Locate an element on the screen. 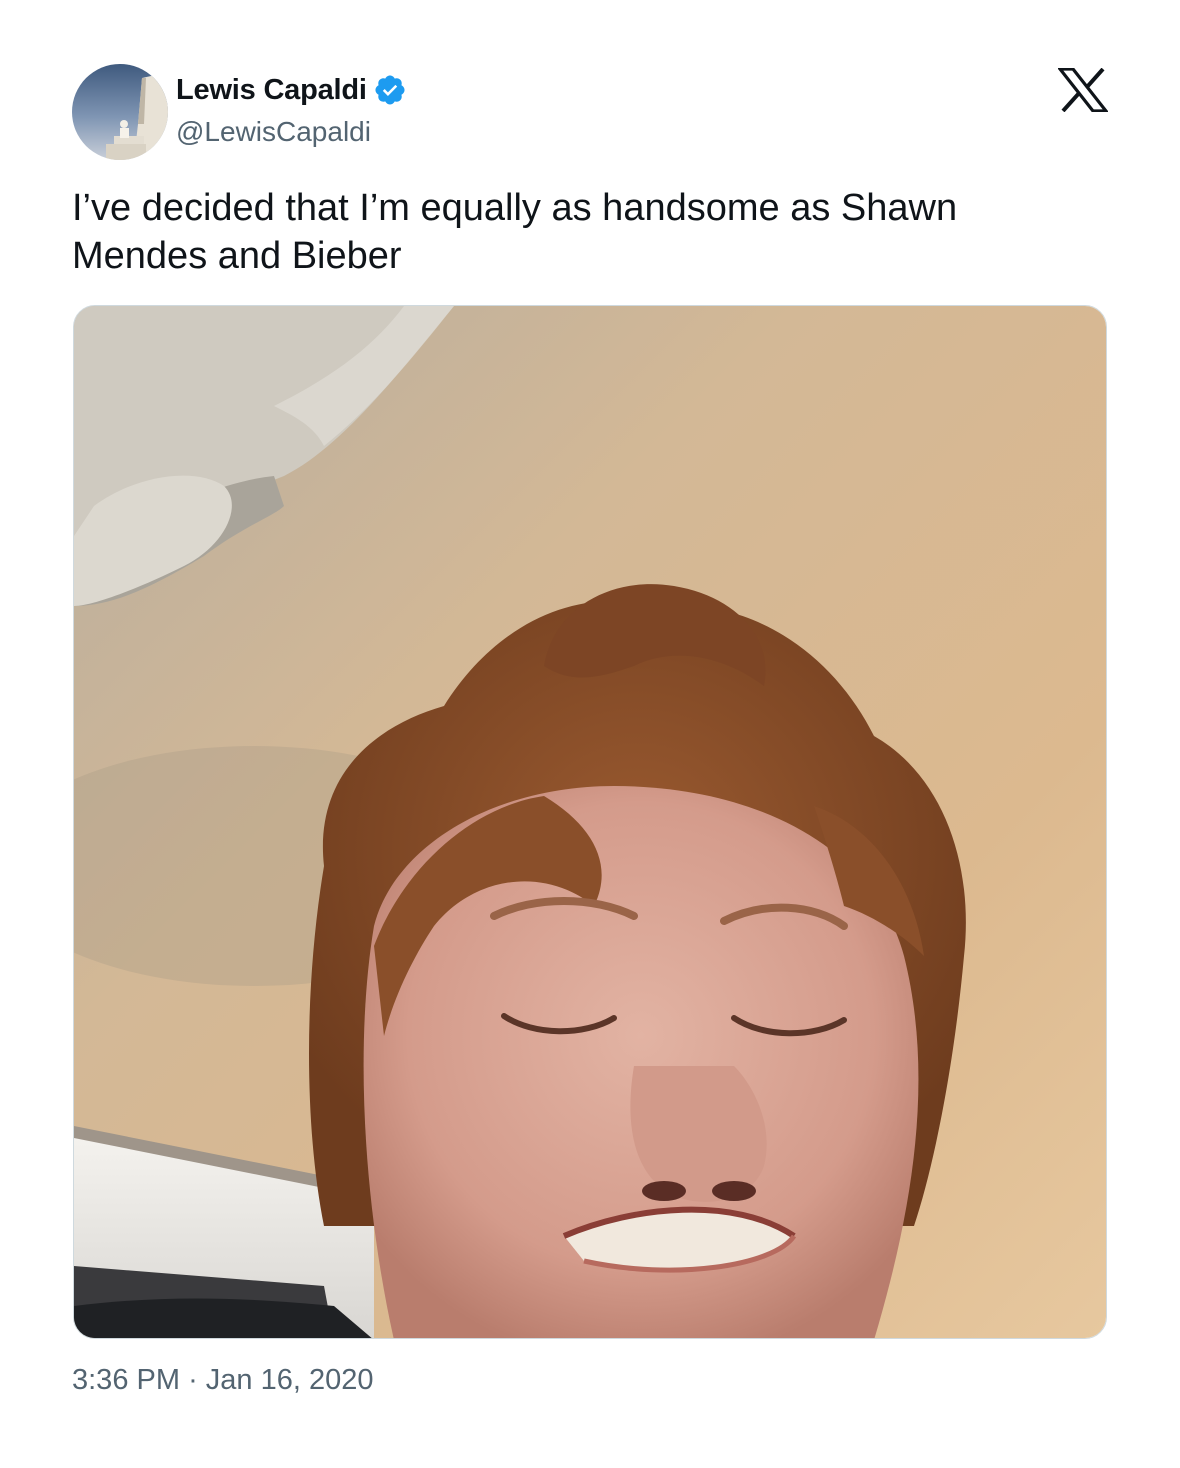 The width and height of the screenshot is (1180, 1468). author-display-name: Lewis Capaldi is located at coordinates (271, 90).